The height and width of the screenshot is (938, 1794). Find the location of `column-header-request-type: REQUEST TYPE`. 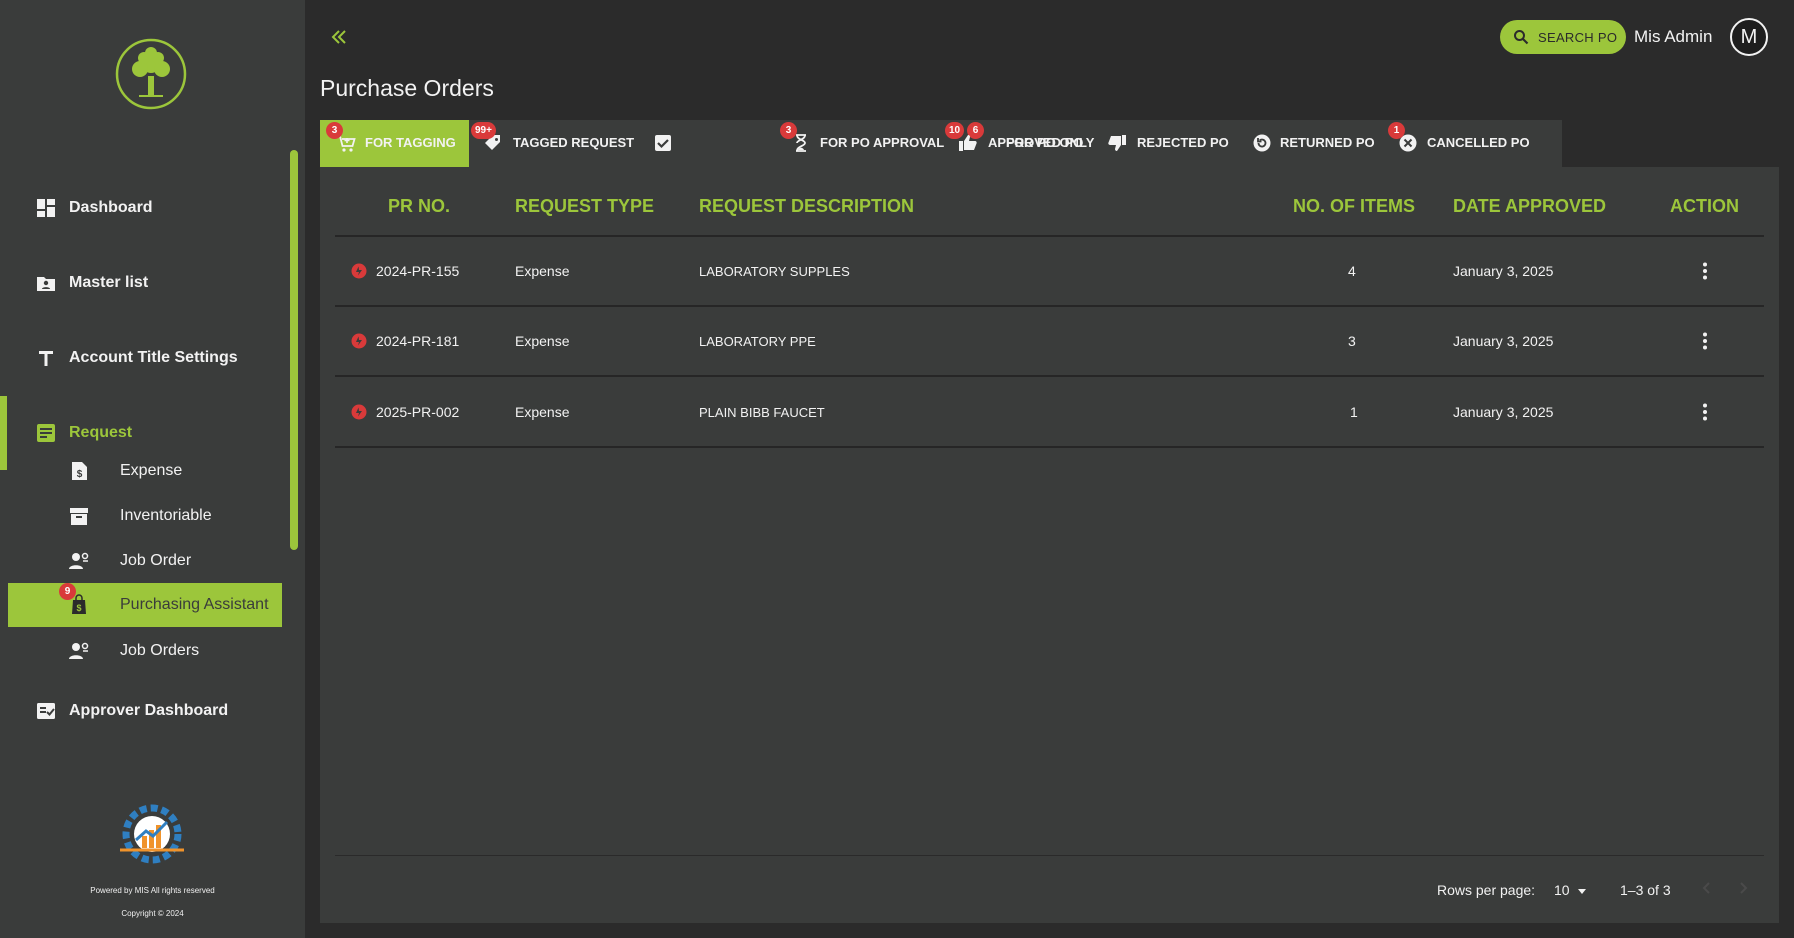

column-header-request-type: REQUEST TYPE is located at coordinates (585, 206).